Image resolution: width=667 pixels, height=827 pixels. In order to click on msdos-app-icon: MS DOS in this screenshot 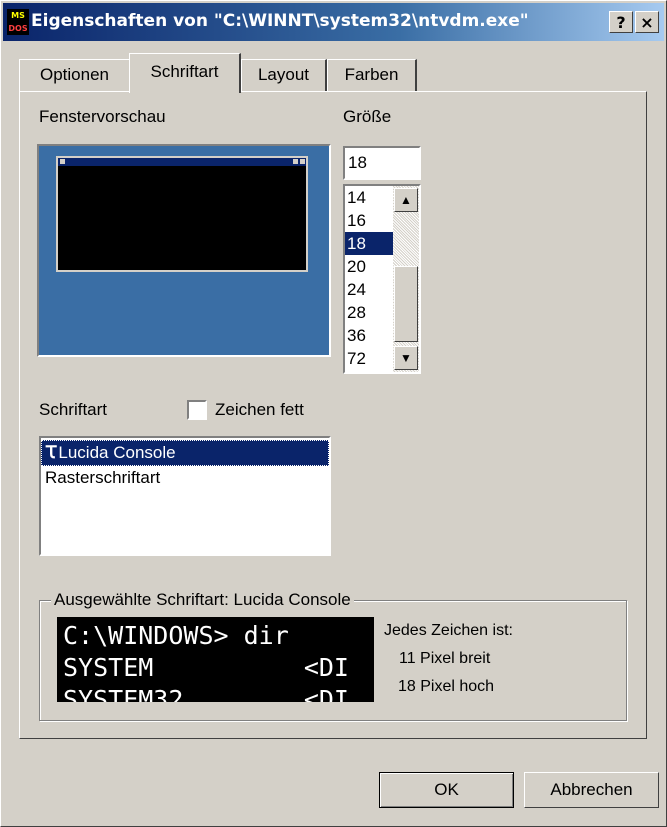, I will do `click(18, 22)`.